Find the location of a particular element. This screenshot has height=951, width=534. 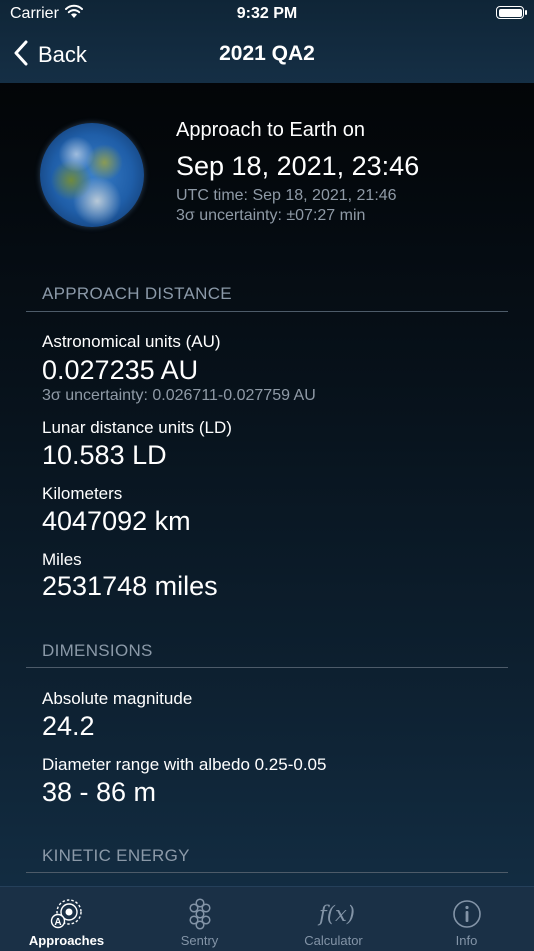

diameter-label: Diameter range with albedo 0.25-0.05 is located at coordinates (184, 764).